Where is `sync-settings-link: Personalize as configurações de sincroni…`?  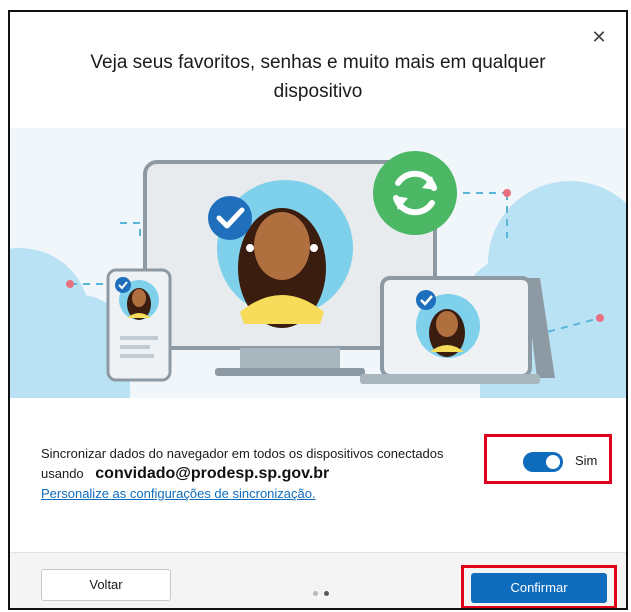 sync-settings-link: Personalize as configurações de sincroni… is located at coordinates (178, 493).